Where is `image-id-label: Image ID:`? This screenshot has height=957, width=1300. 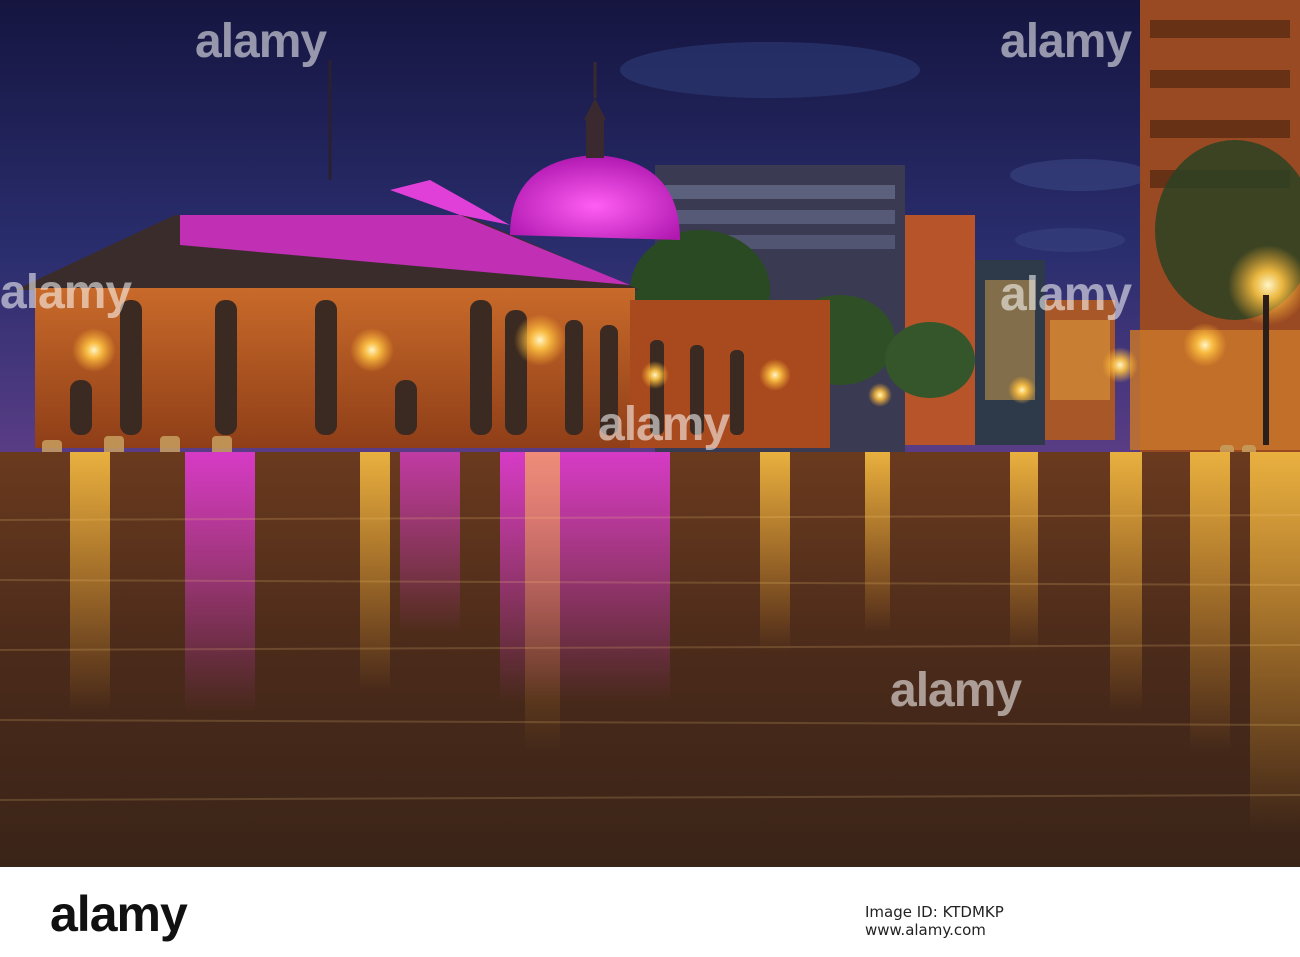 image-id-label: Image ID: is located at coordinates (901, 912).